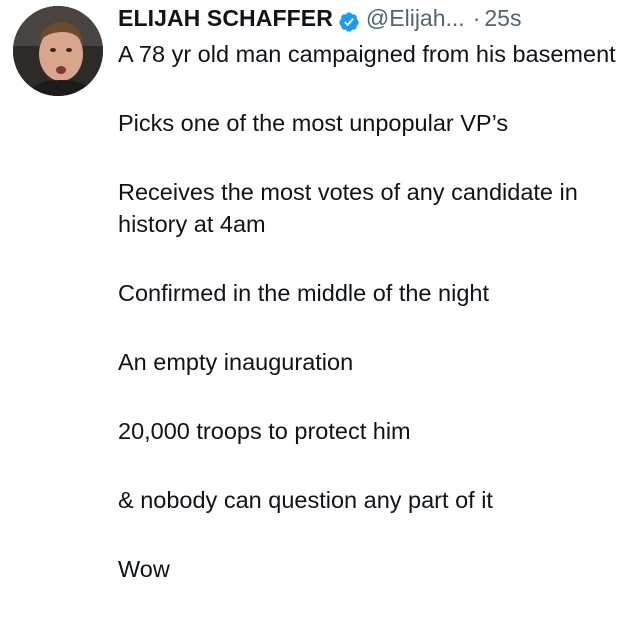  What do you see at coordinates (305, 500) in the screenshot?
I see `tweet-paragraph: & nobody can question any part of it` at bounding box center [305, 500].